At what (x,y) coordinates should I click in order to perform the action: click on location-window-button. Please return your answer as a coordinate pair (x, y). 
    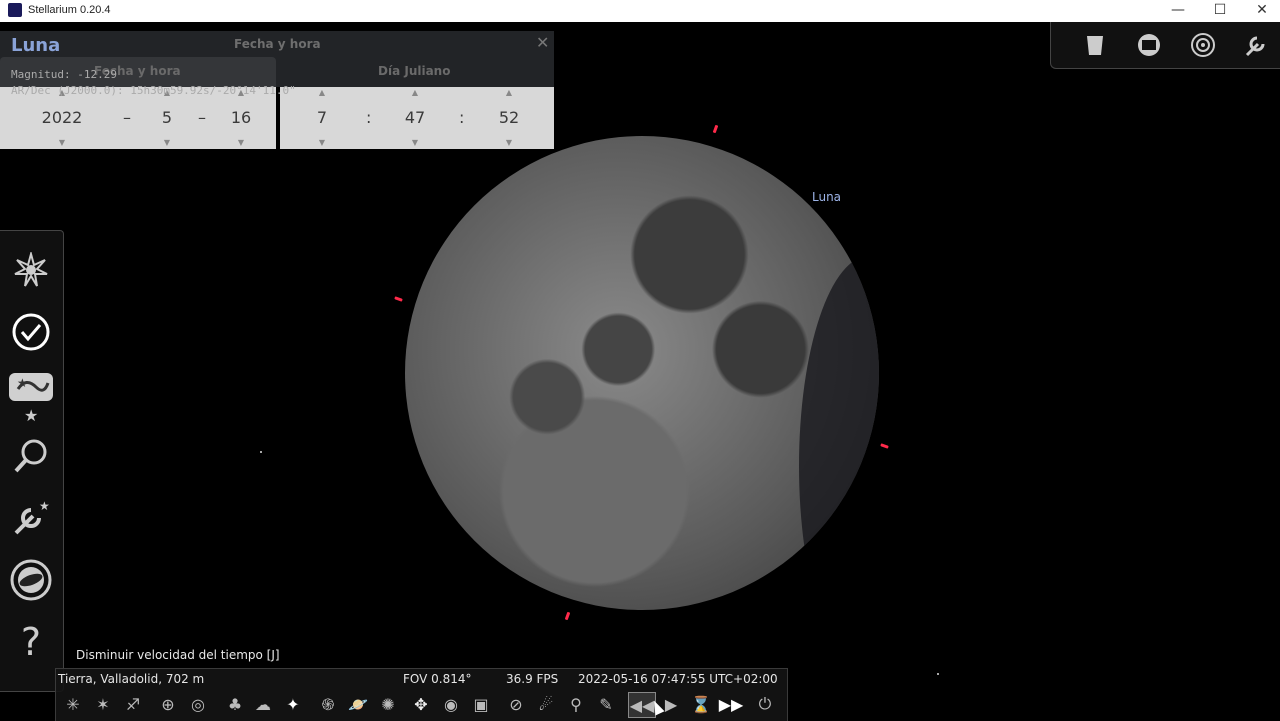
    Looking at the image, I should click on (31, 270).